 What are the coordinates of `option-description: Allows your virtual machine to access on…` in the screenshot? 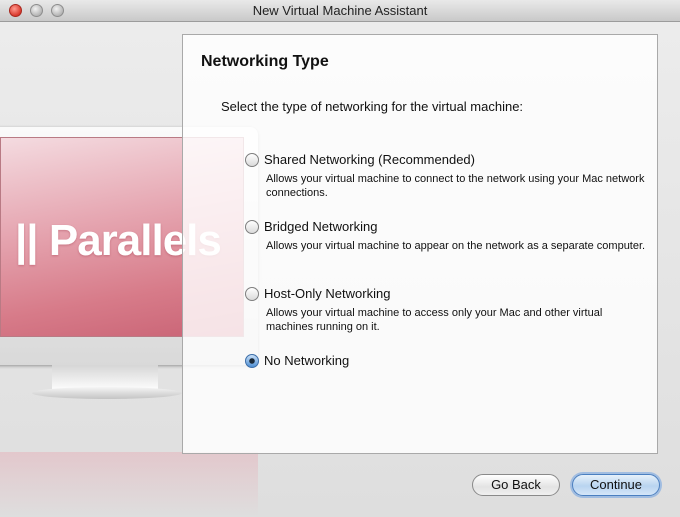 It's located at (434, 320).